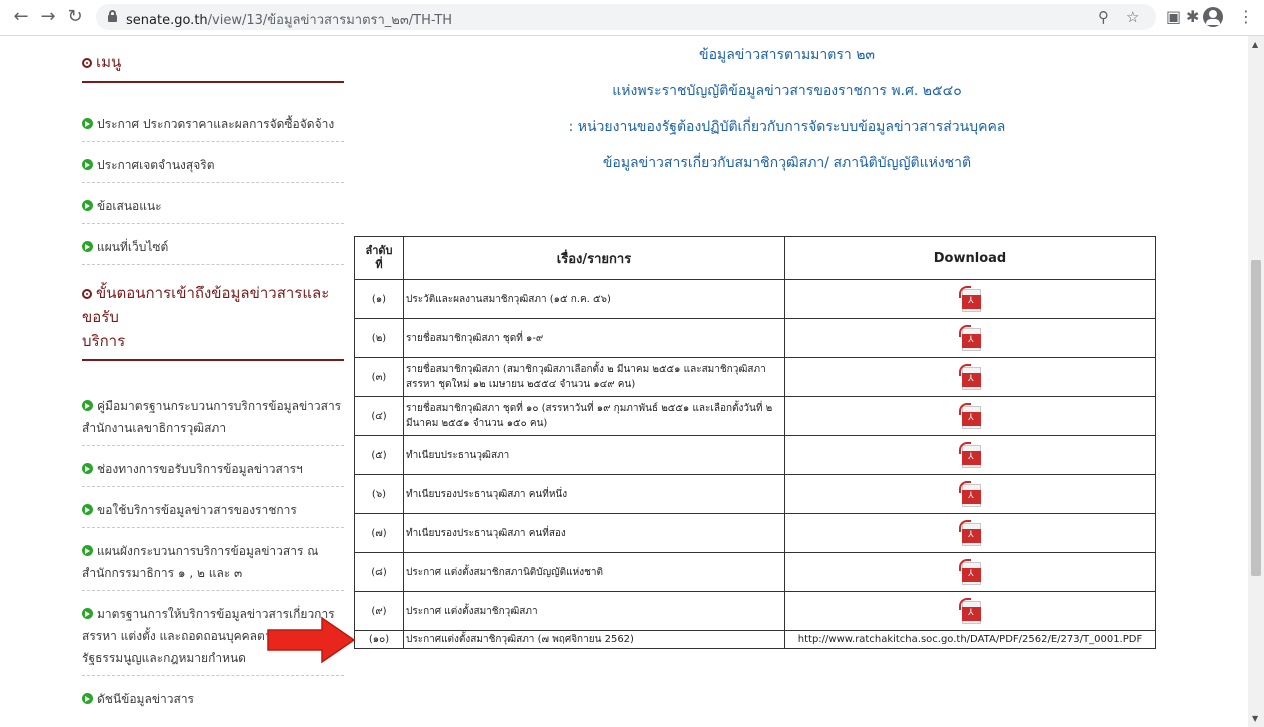  What do you see at coordinates (594, 494) in the screenshot?
I see `row-title: ทำเนียบรองประธานวุฒิสภา คนที่หนึ่ง` at bounding box center [594, 494].